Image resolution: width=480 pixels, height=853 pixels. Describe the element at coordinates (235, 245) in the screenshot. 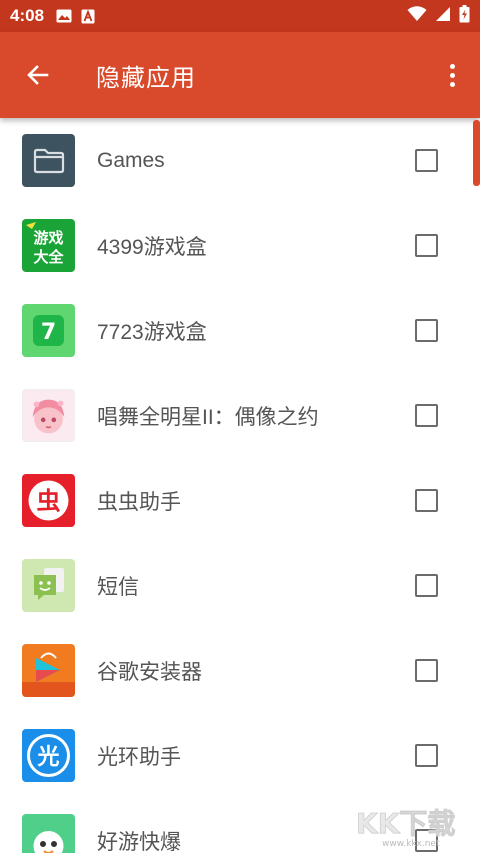

I see `list-item: 游戏 大全 4399游戏盒` at that location.